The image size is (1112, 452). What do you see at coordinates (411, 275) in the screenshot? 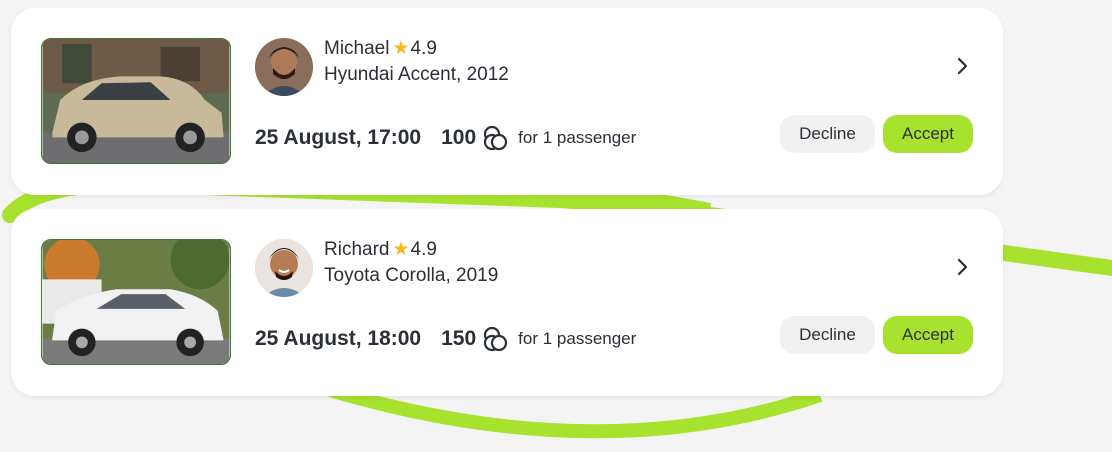
I see `car-model: Toyota Corolla, 2019` at bounding box center [411, 275].